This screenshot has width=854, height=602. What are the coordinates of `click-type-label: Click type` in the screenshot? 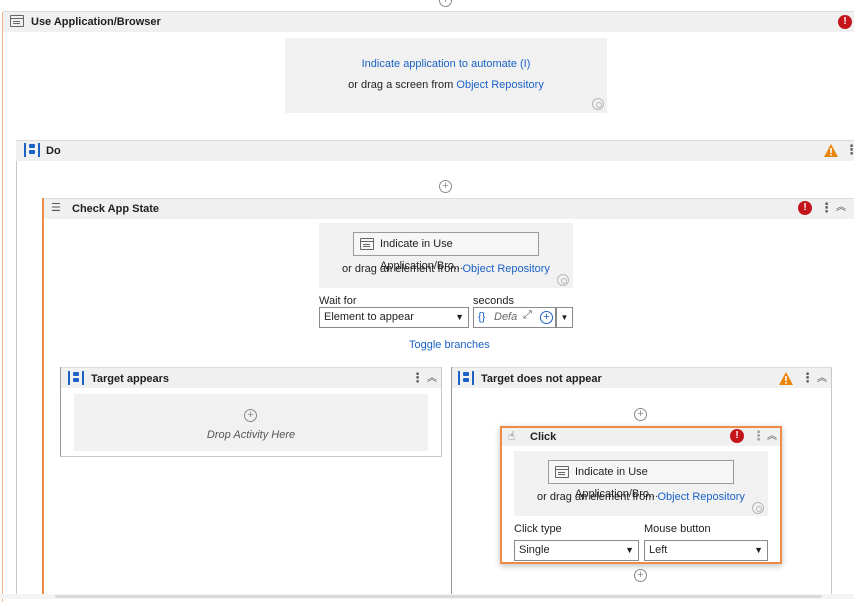 It's located at (538, 529).